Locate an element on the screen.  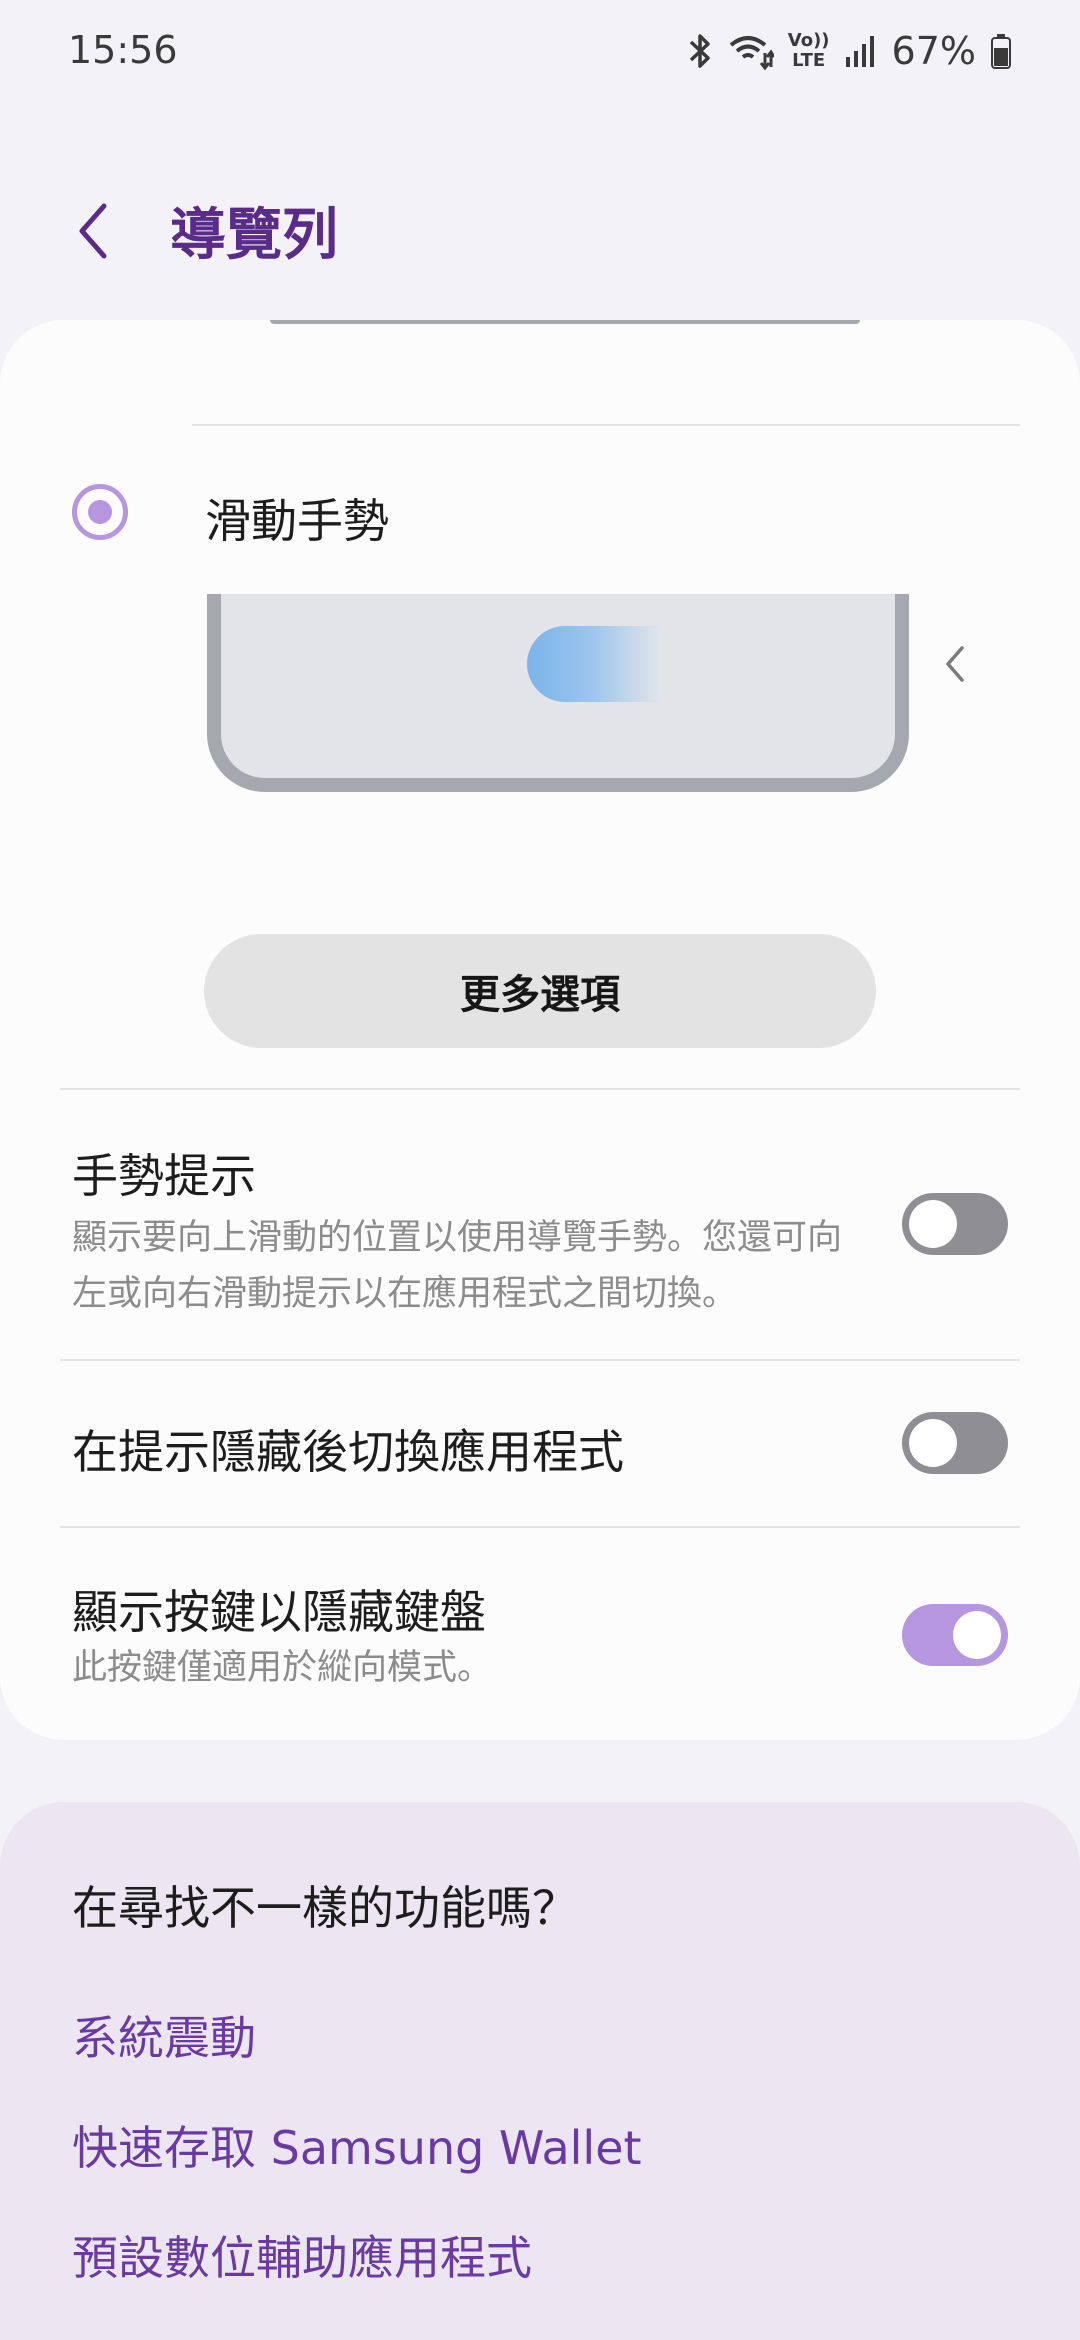
link-samsung-wallet: 快速存取 Samsung Wallet is located at coordinates (357, 2145).